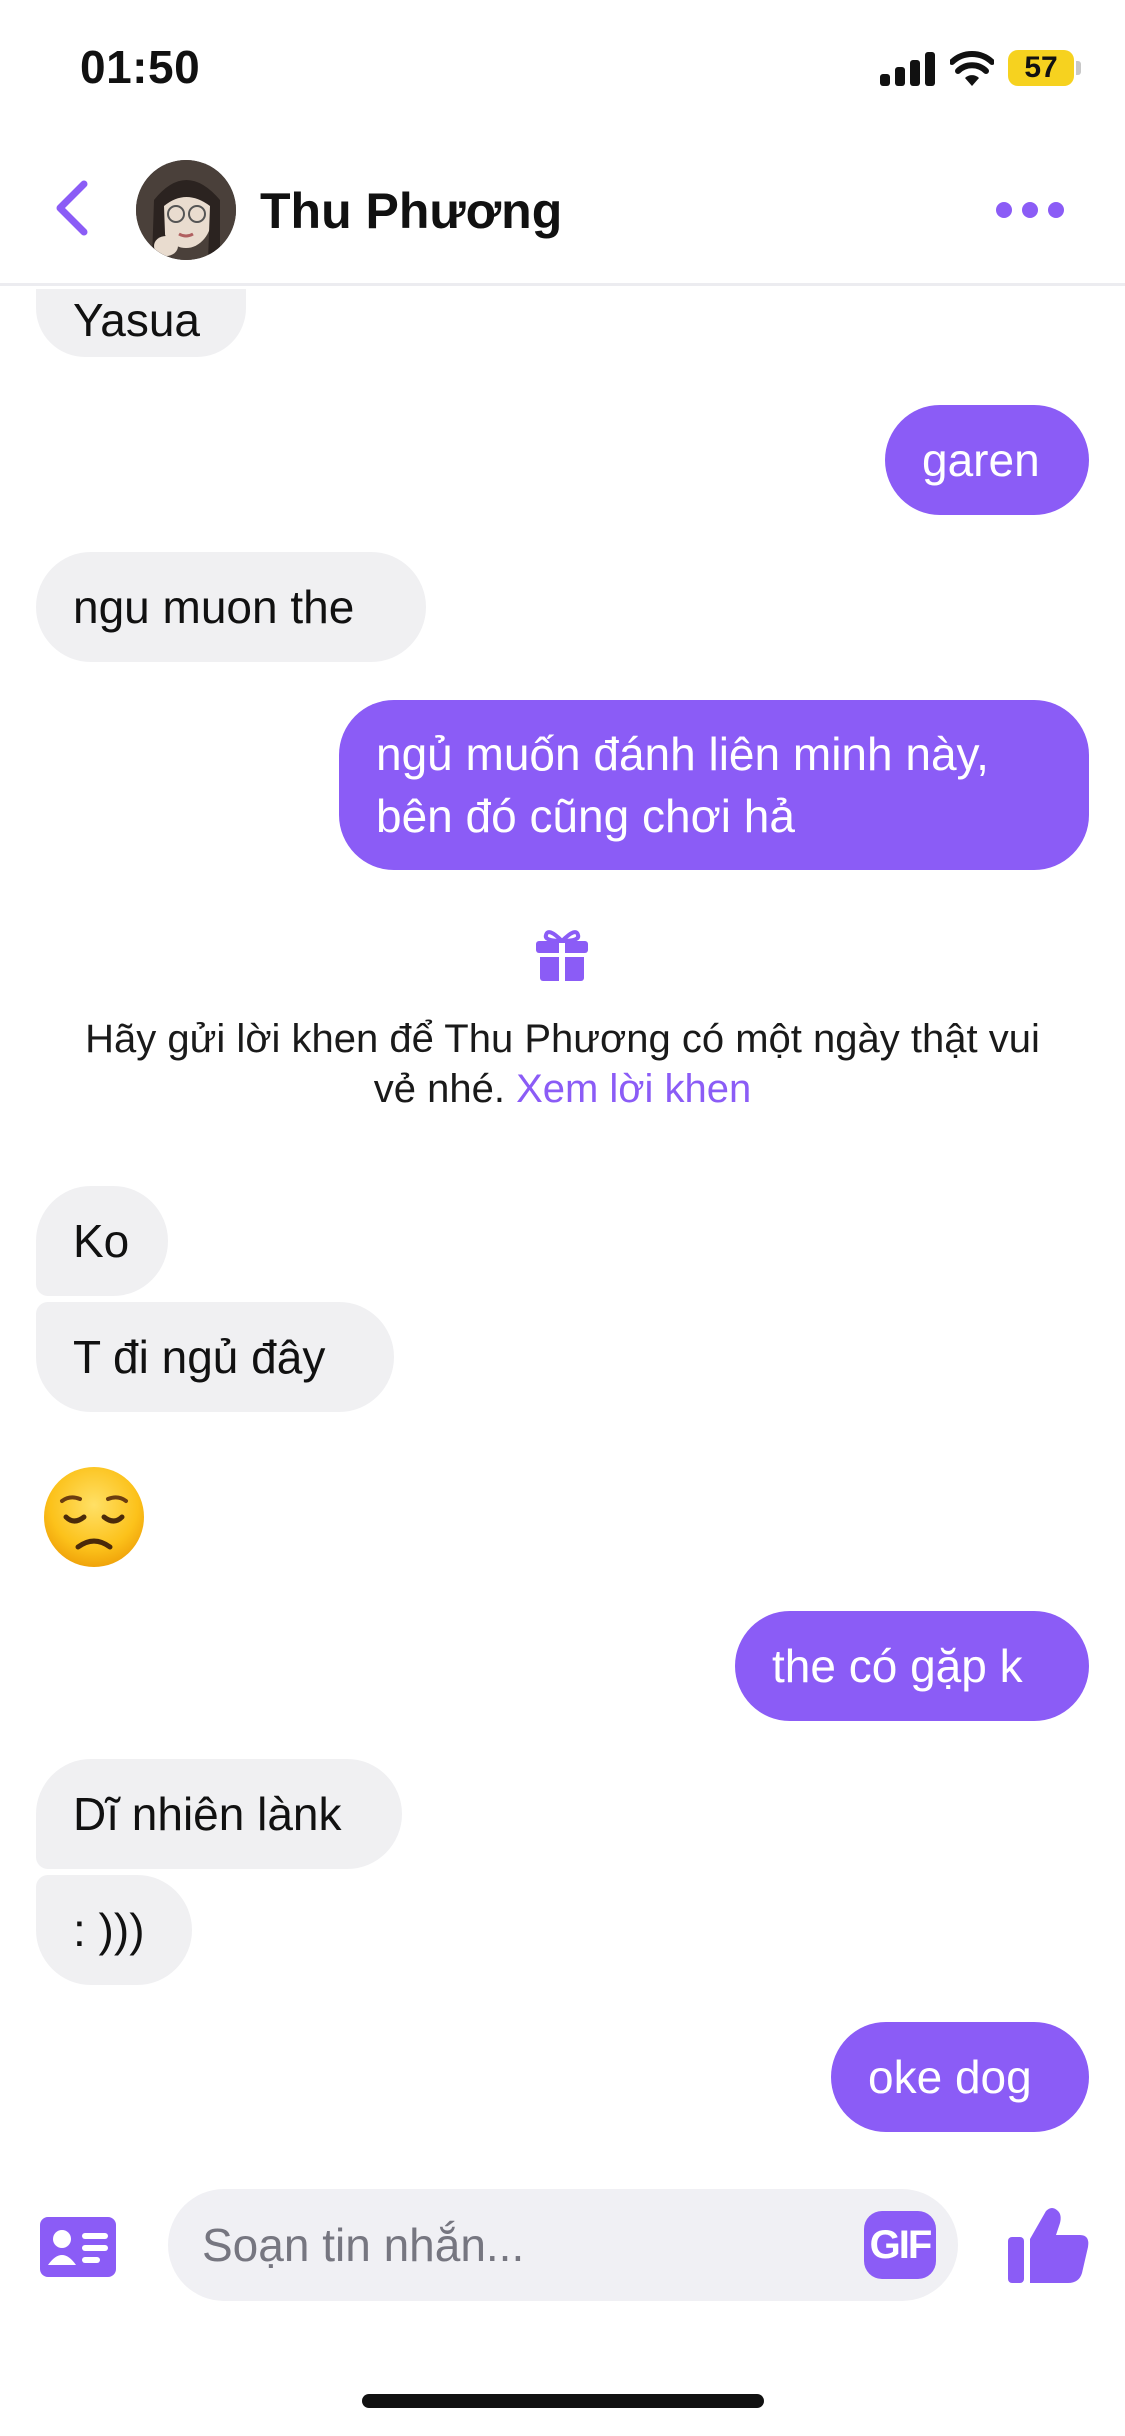 This screenshot has width=1125, height=2436. Describe the element at coordinates (215, 1357) in the screenshot. I see `incoming-message: T đi ngủ đây` at that location.